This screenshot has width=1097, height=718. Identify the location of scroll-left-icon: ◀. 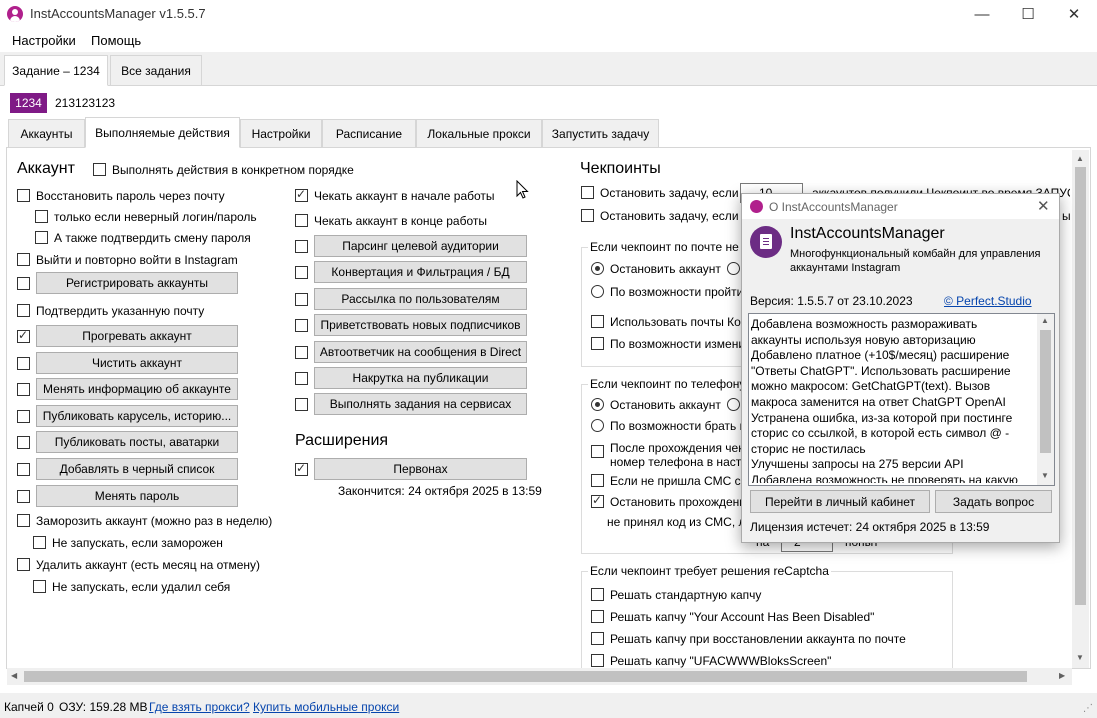
(14, 675).